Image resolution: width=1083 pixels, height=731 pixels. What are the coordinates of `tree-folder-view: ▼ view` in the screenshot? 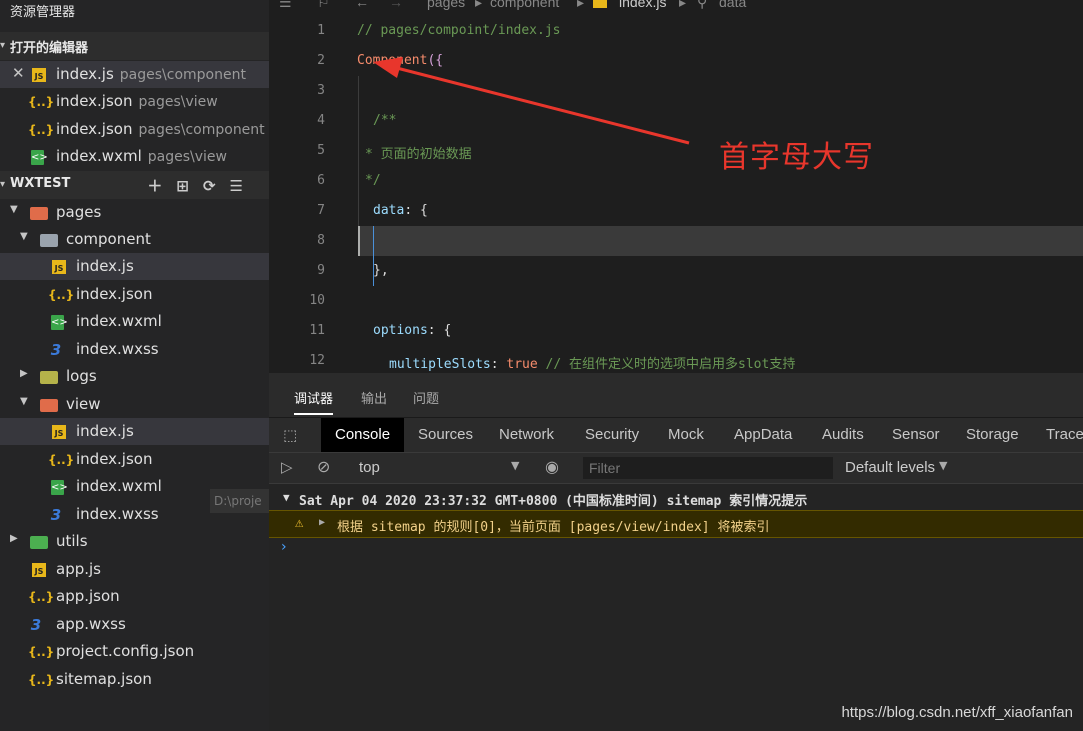 It's located at (134, 404).